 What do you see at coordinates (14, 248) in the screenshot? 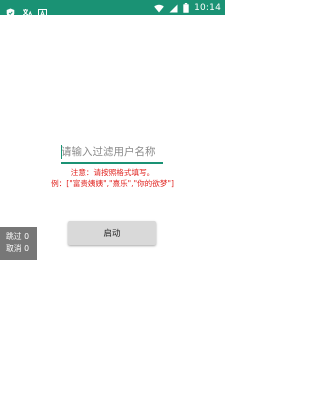
I see `cancel-label: 取消` at bounding box center [14, 248].